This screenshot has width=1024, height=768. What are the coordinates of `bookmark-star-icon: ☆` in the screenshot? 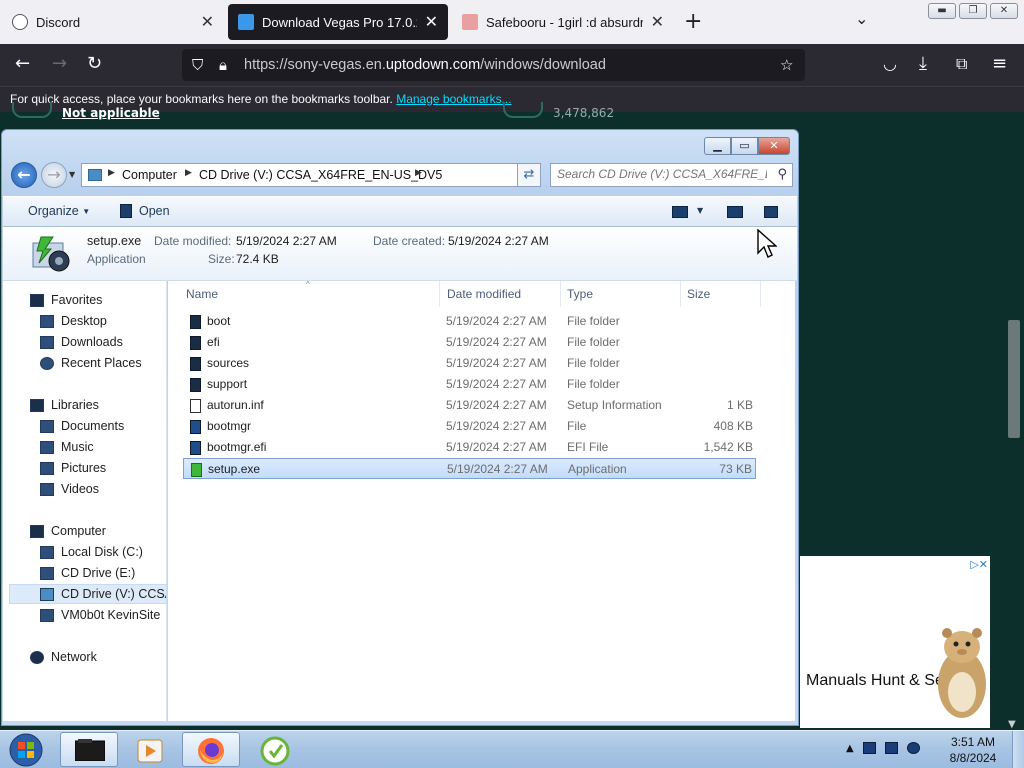 It's located at (786, 65).